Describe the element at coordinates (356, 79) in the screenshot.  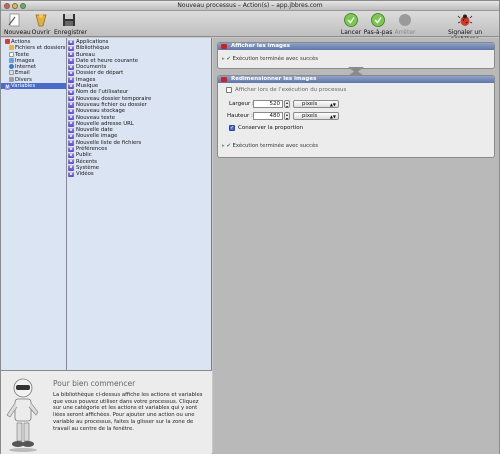
I see `action-header: Redimensionner les images` at that location.